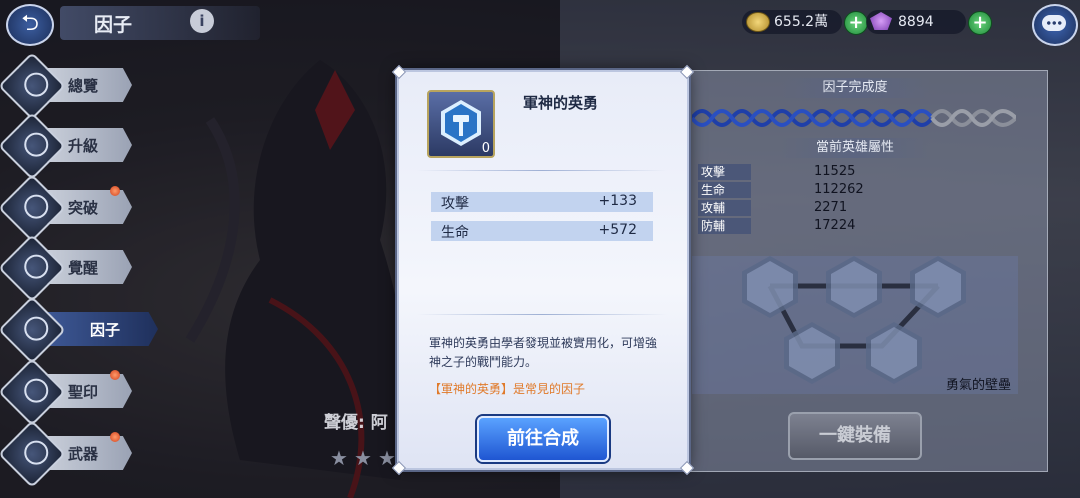  Describe the element at coordinates (561, 103) in the screenshot. I see `item-name: 軍神的英勇` at that location.